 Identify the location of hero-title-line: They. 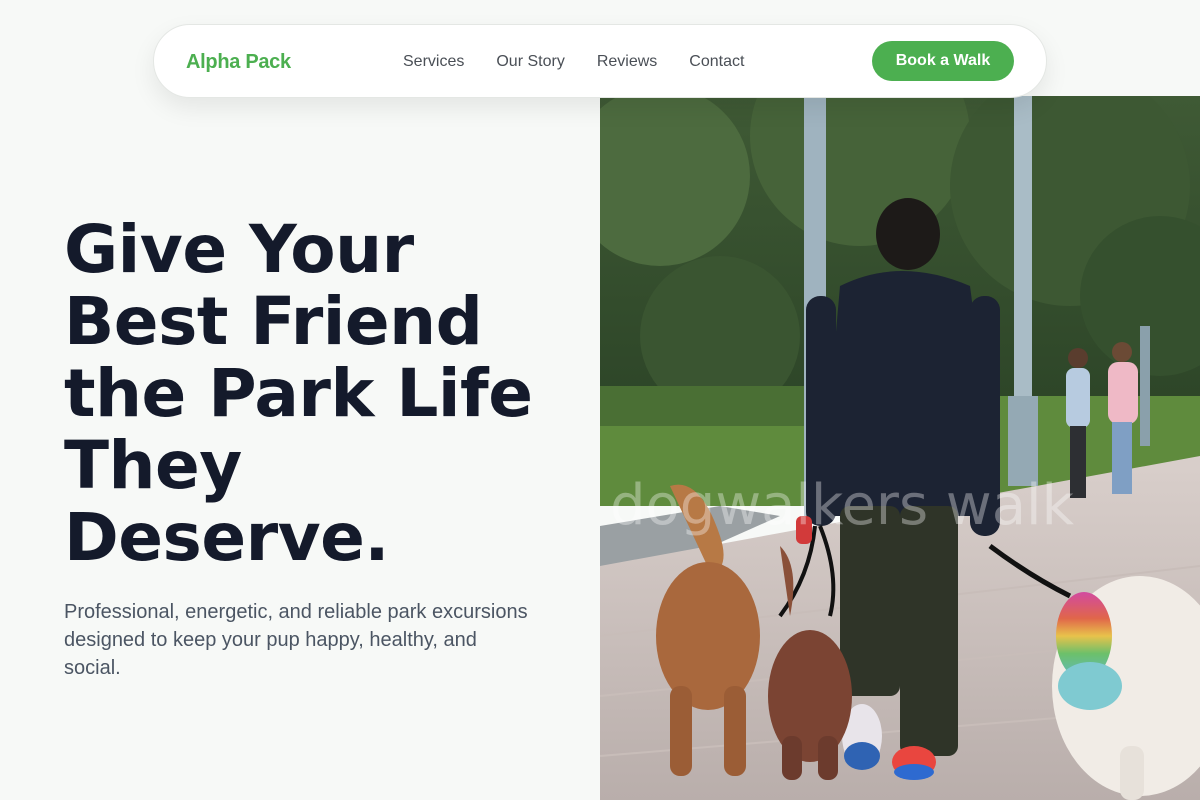
(153, 465).